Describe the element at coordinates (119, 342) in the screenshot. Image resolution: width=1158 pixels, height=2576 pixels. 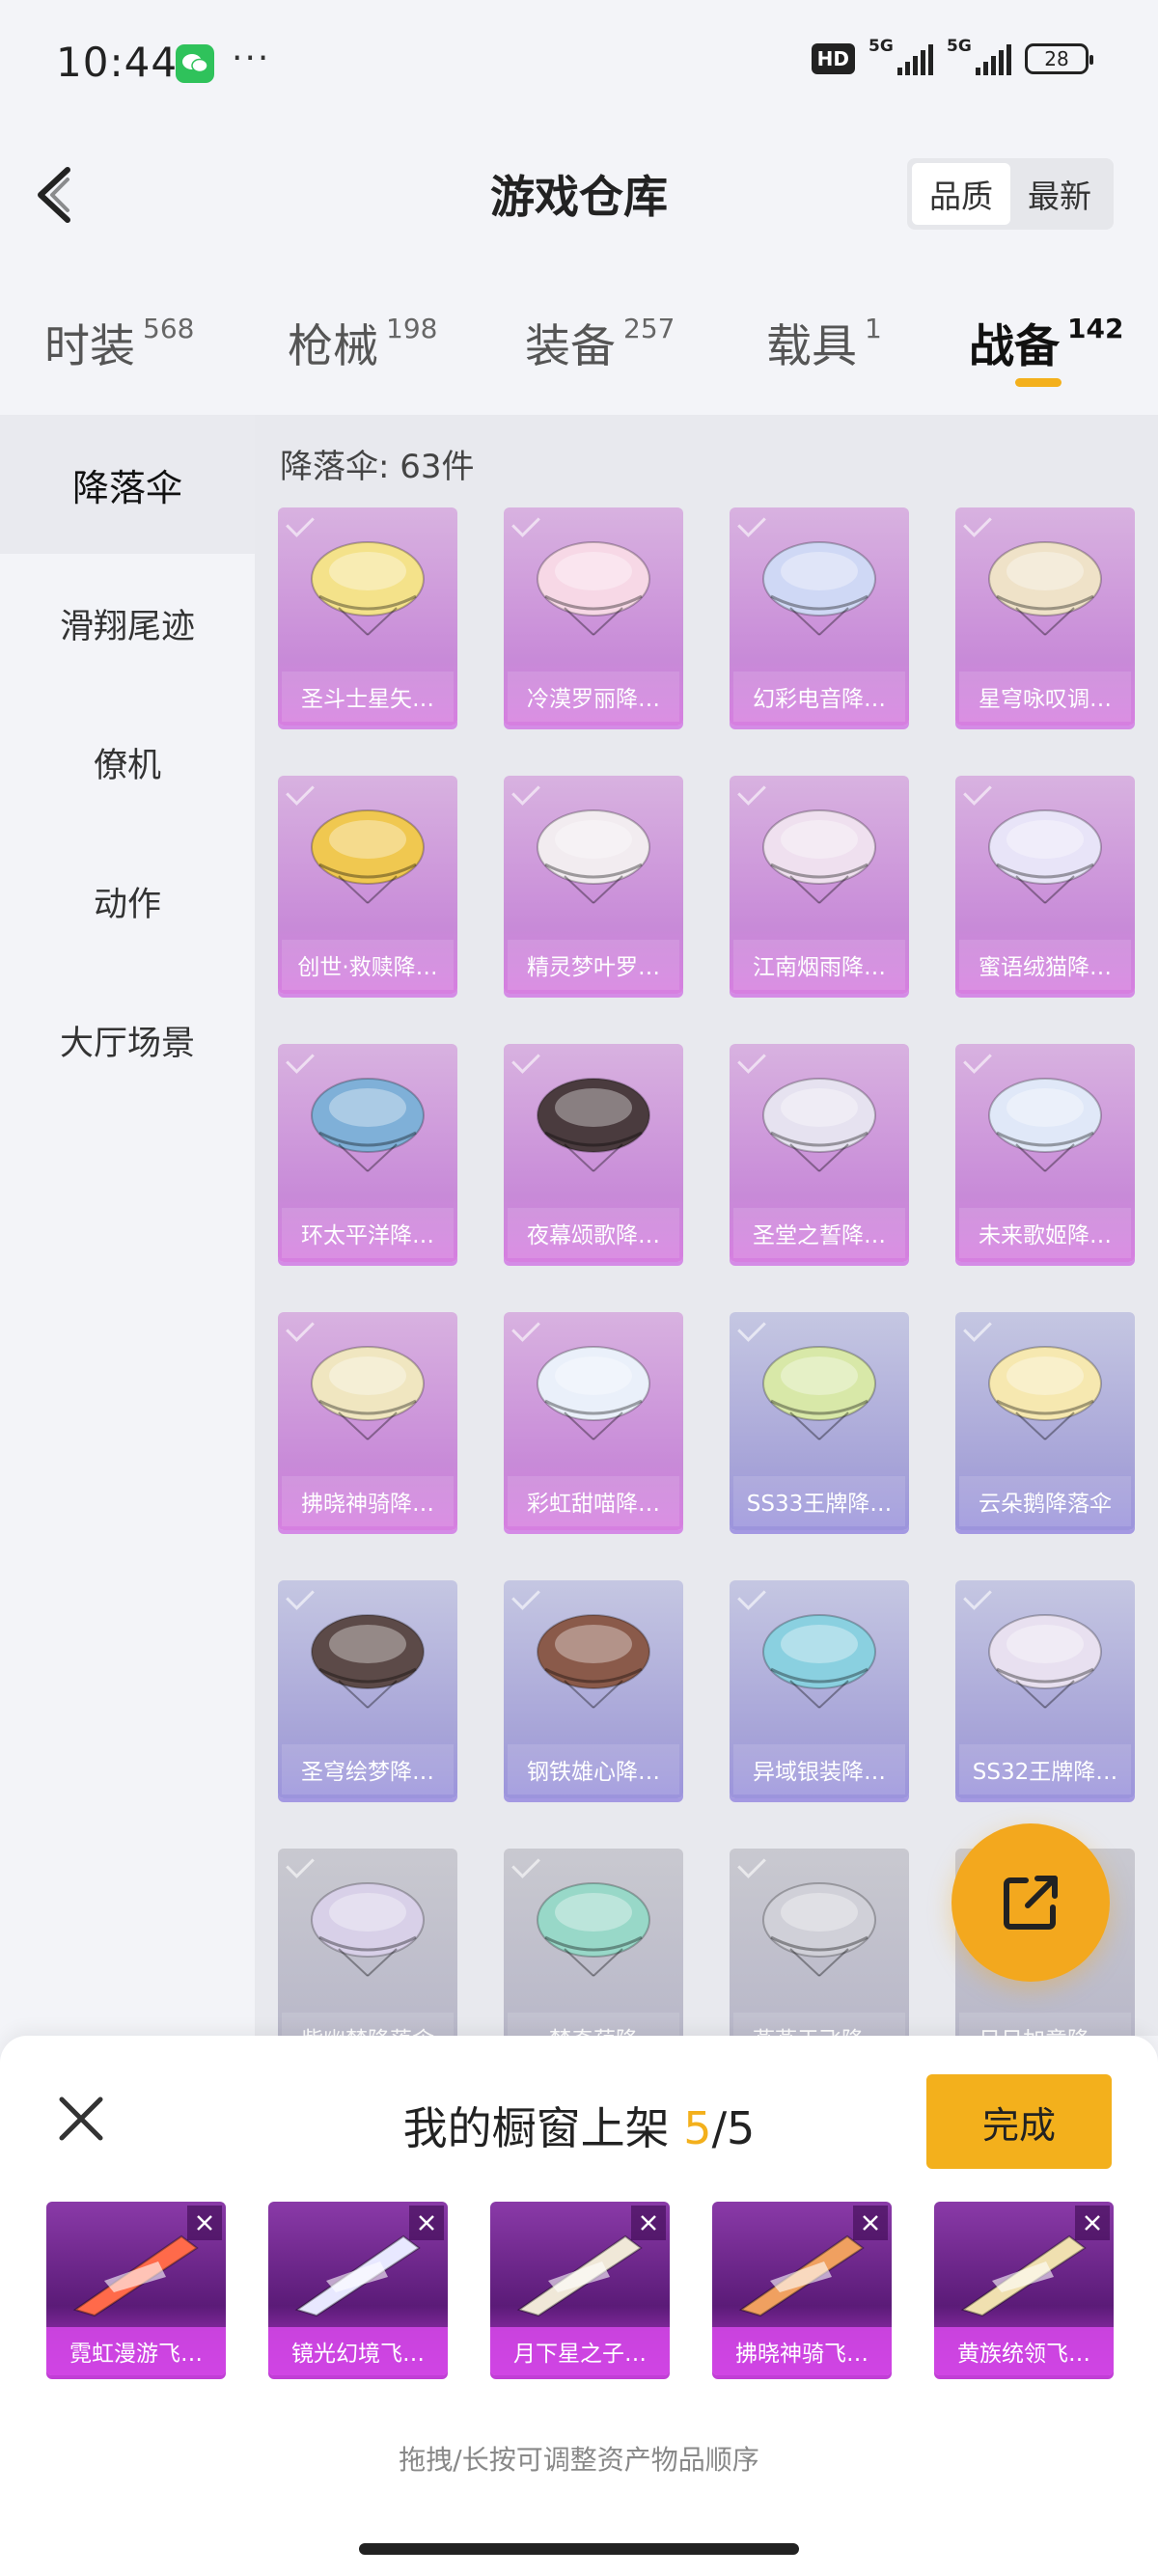
I see `tab-fashion: 时装 568` at that location.